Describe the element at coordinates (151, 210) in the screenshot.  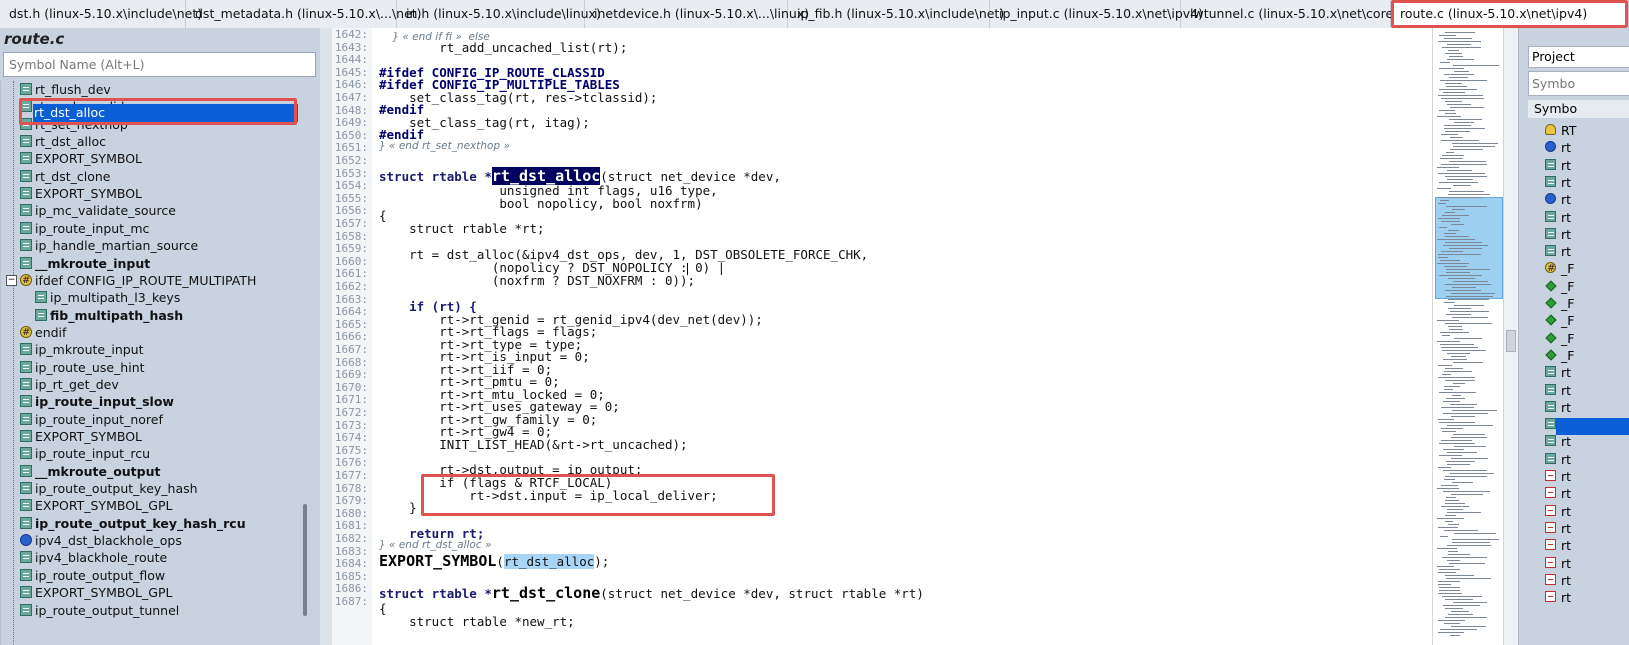
I see `symbol-list-item: ip_mc_validate_source` at that location.